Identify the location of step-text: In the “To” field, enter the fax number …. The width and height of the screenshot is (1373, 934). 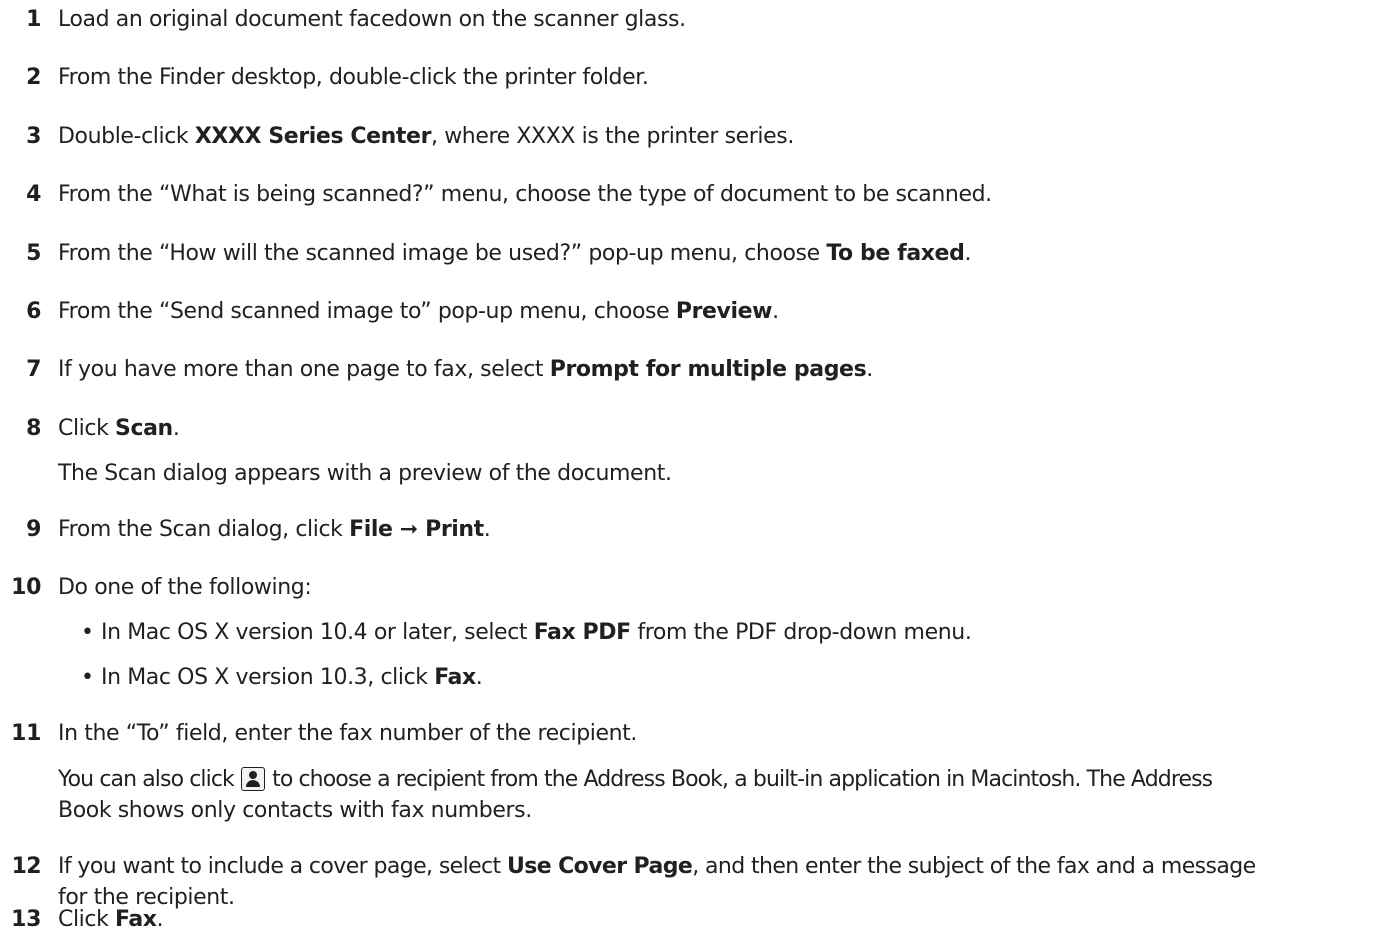
(347, 733).